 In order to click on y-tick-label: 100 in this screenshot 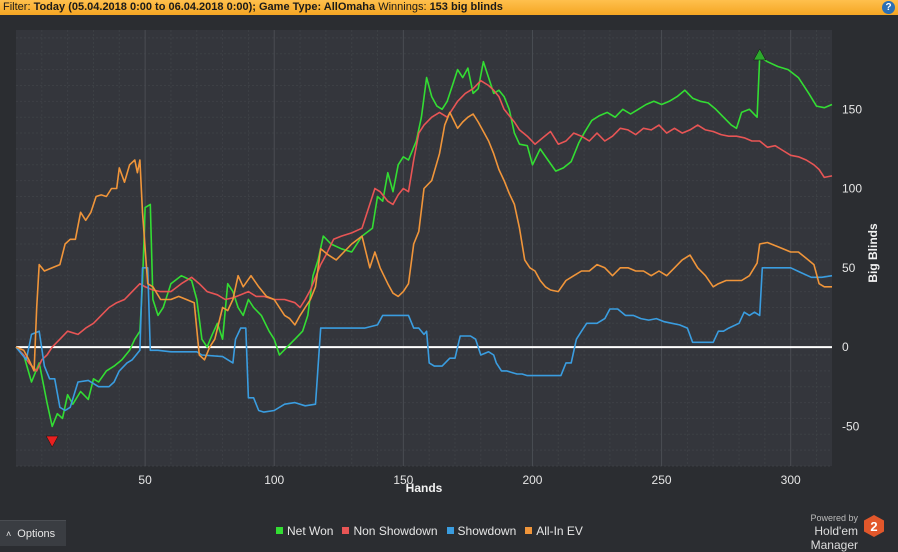, I will do `click(852, 189)`.